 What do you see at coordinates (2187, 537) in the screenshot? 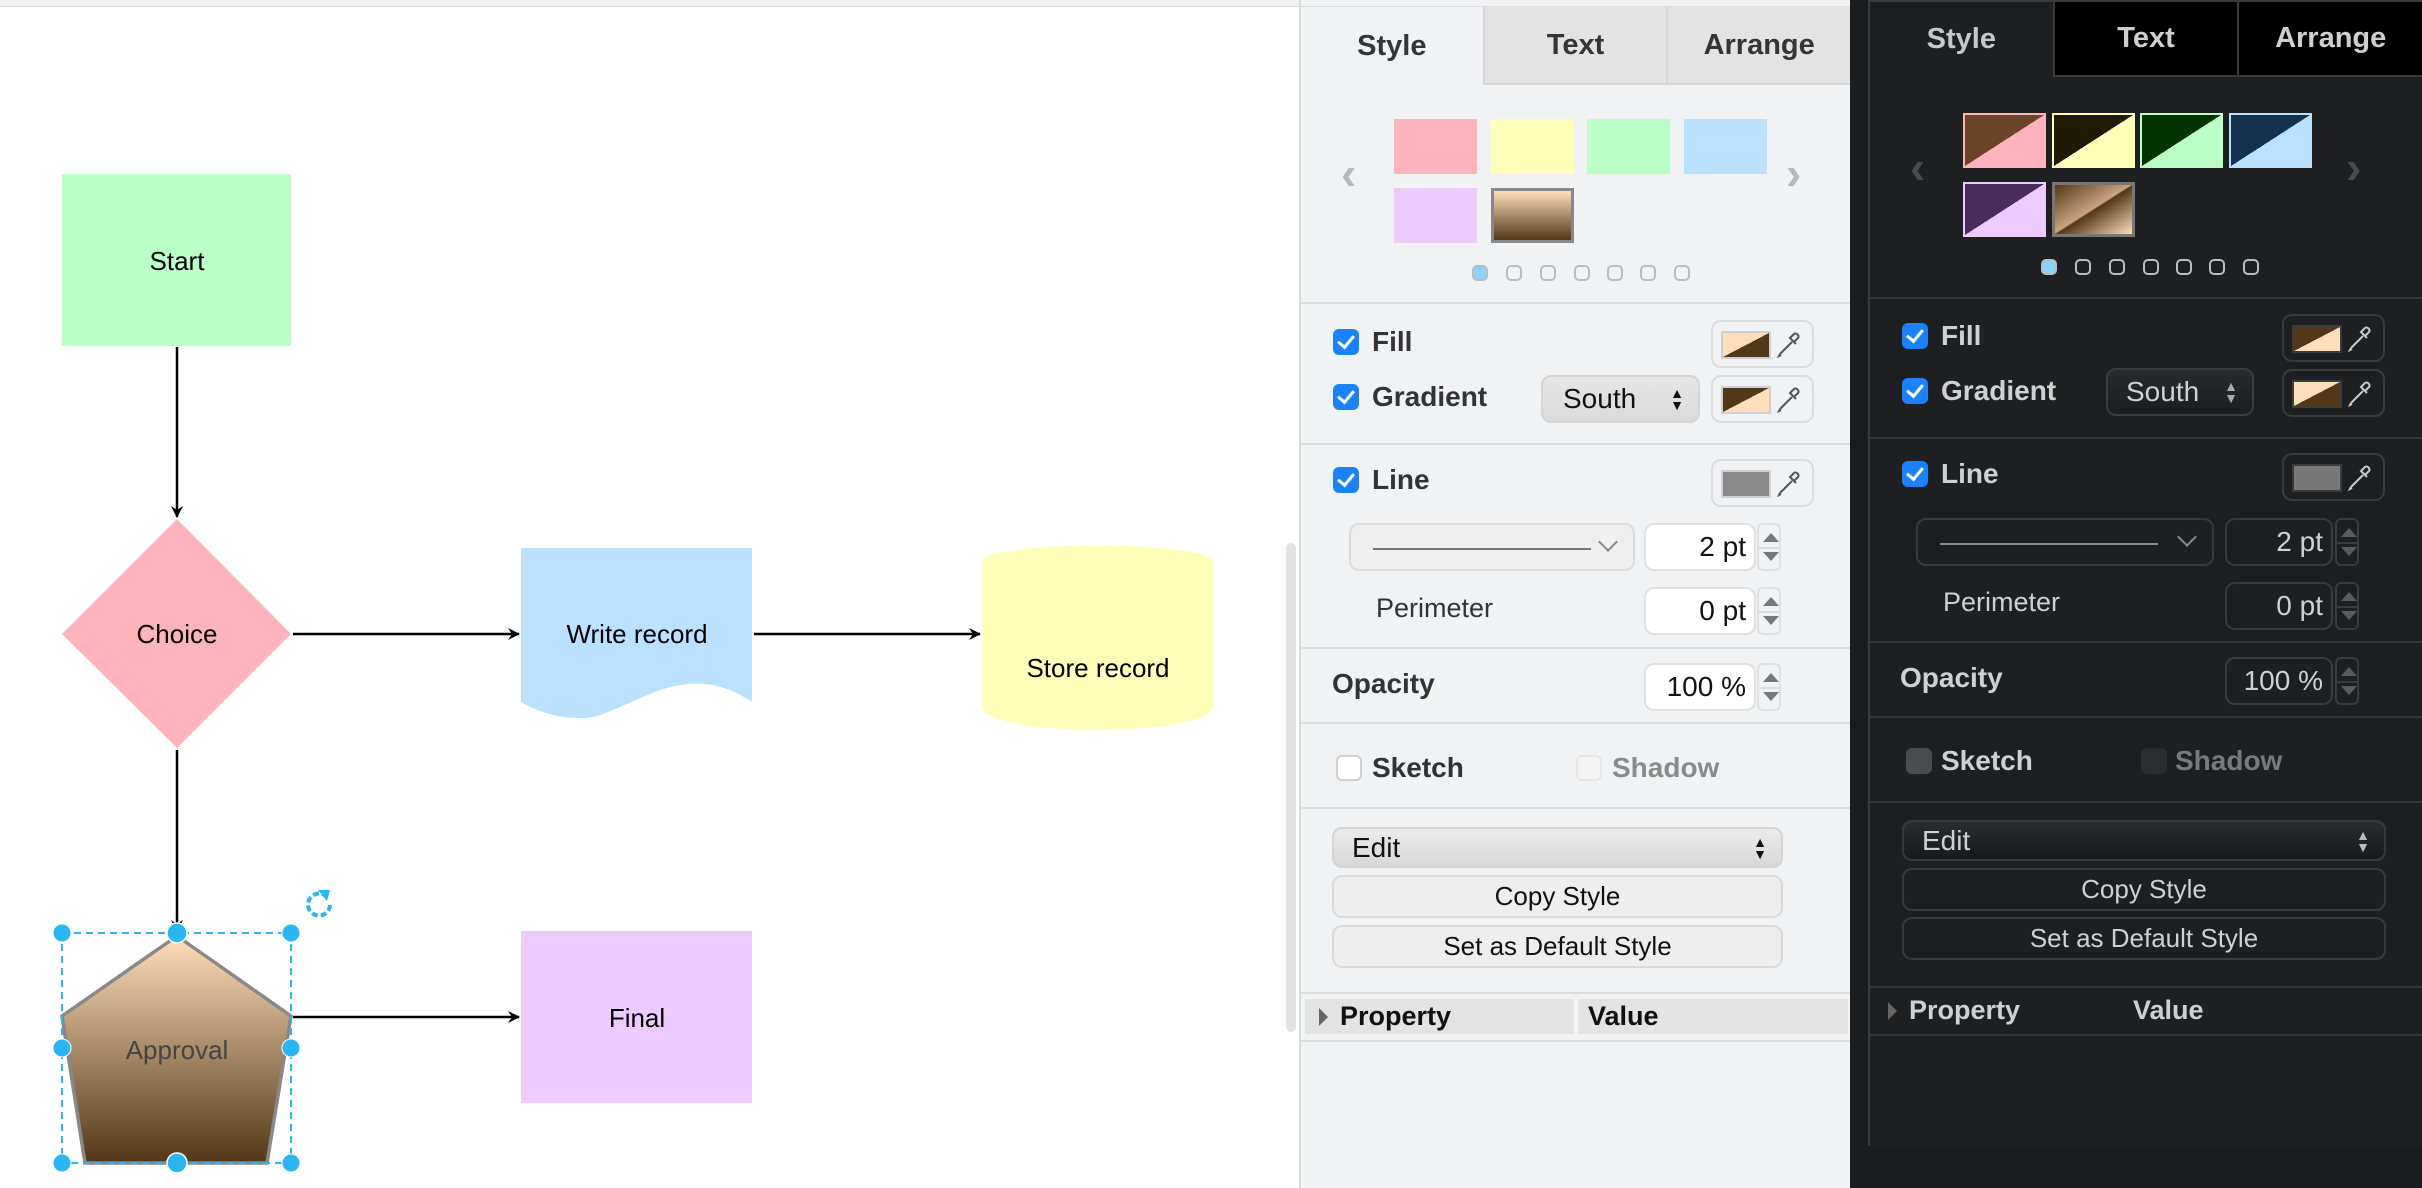
I see `chevron-down-icon` at bounding box center [2187, 537].